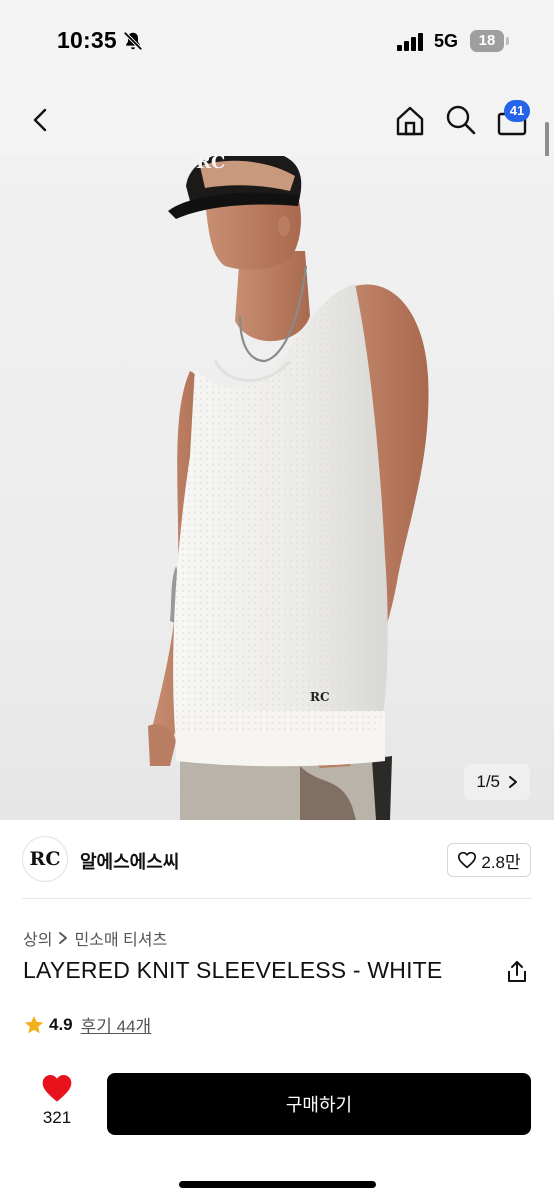 This screenshot has height=1200, width=554. Describe the element at coordinates (320, 697) in the screenshot. I see `shirt-logo: RC` at that location.